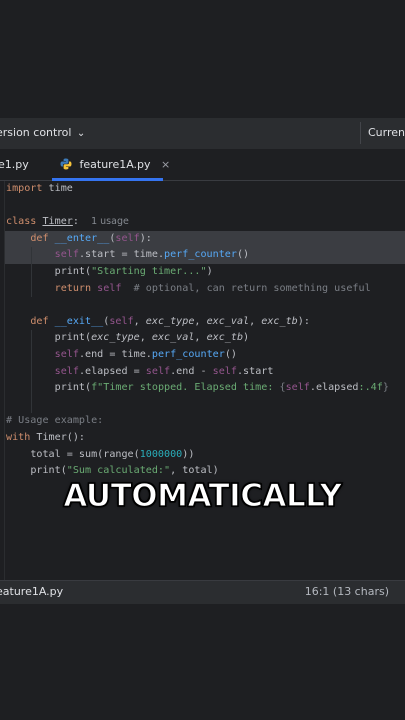 The image size is (405, 720). What do you see at coordinates (82, 238) in the screenshot?
I see `function-name: __enter__` at bounding box center [82, 238].